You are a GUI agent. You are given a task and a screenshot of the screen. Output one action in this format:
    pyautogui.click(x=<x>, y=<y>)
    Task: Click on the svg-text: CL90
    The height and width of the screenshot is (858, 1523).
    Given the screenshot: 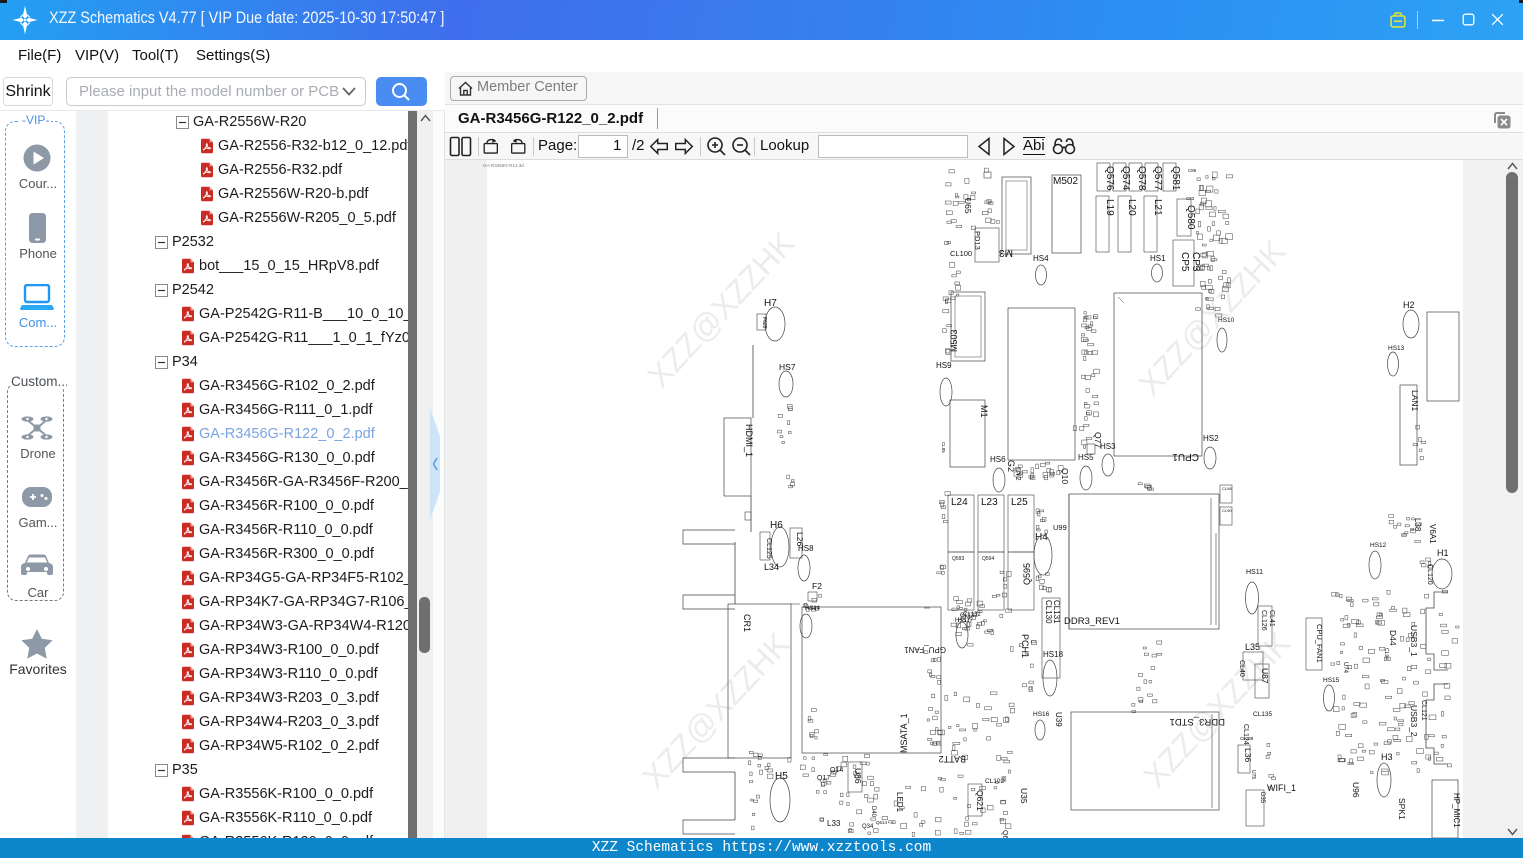 What is the action you would take?
    pyautogui.click(x=1227, y=510)
    